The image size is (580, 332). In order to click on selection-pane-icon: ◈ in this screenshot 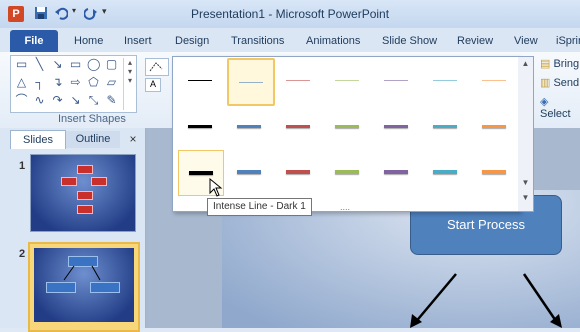, I will do `click(544, 102)`.